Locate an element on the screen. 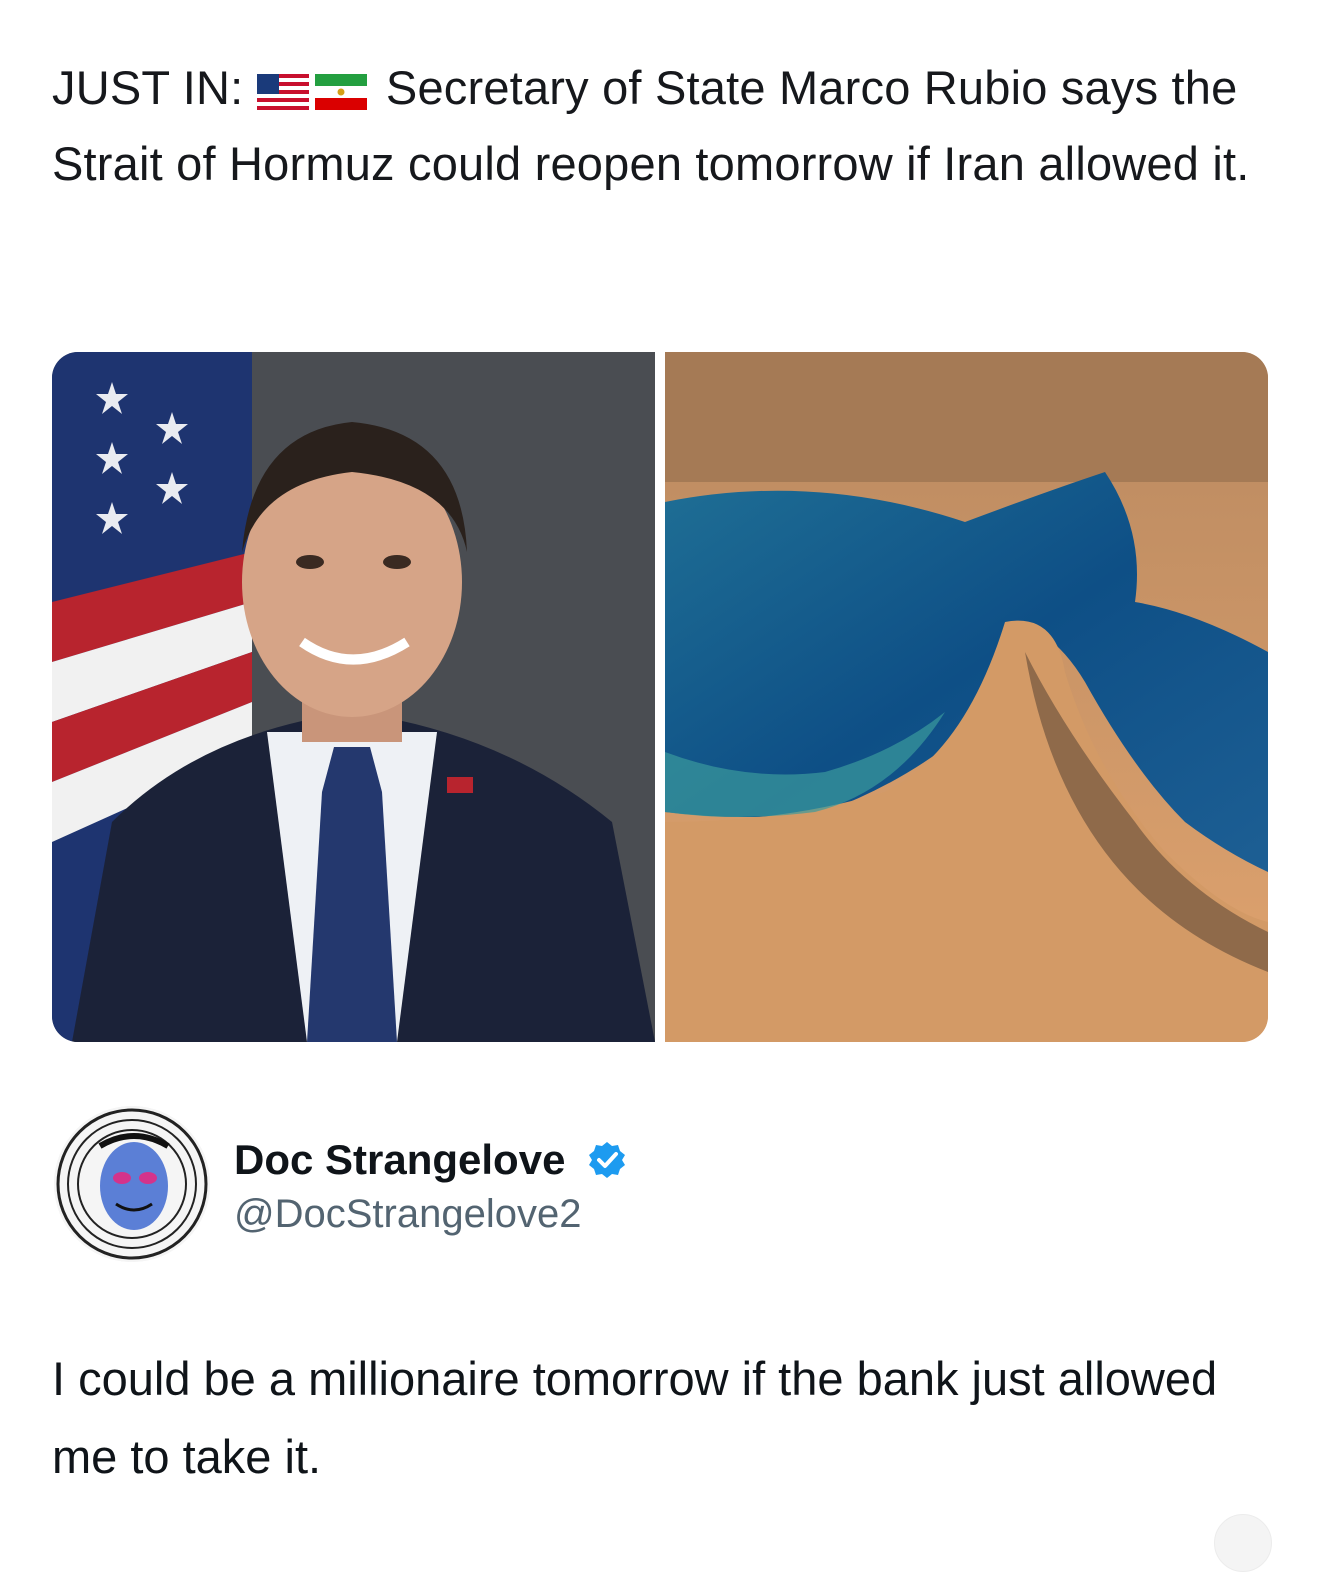 The height and width of the screenshot is (1586, 1320). iran-flag-icon is located at coordinates (340, 91).